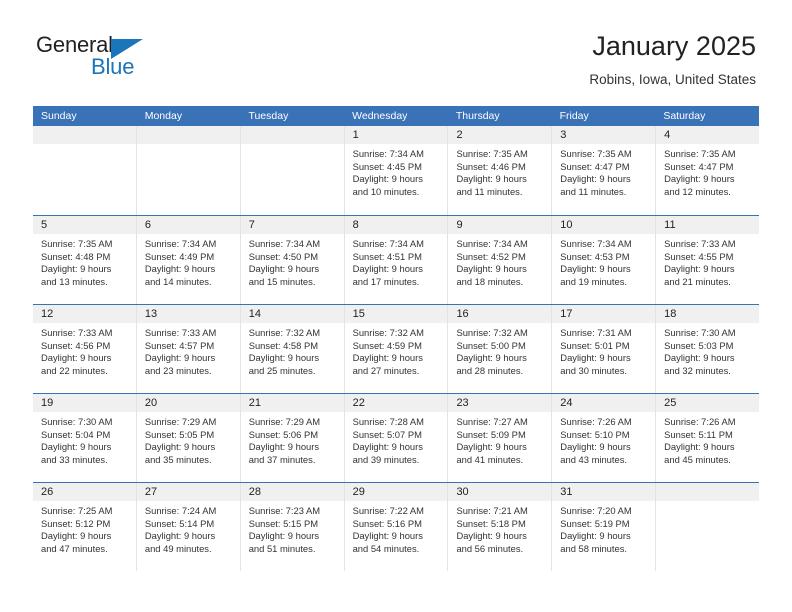 This screenshot has width=792, height=612. I want to click on day-number: 4, so click(667, 135).